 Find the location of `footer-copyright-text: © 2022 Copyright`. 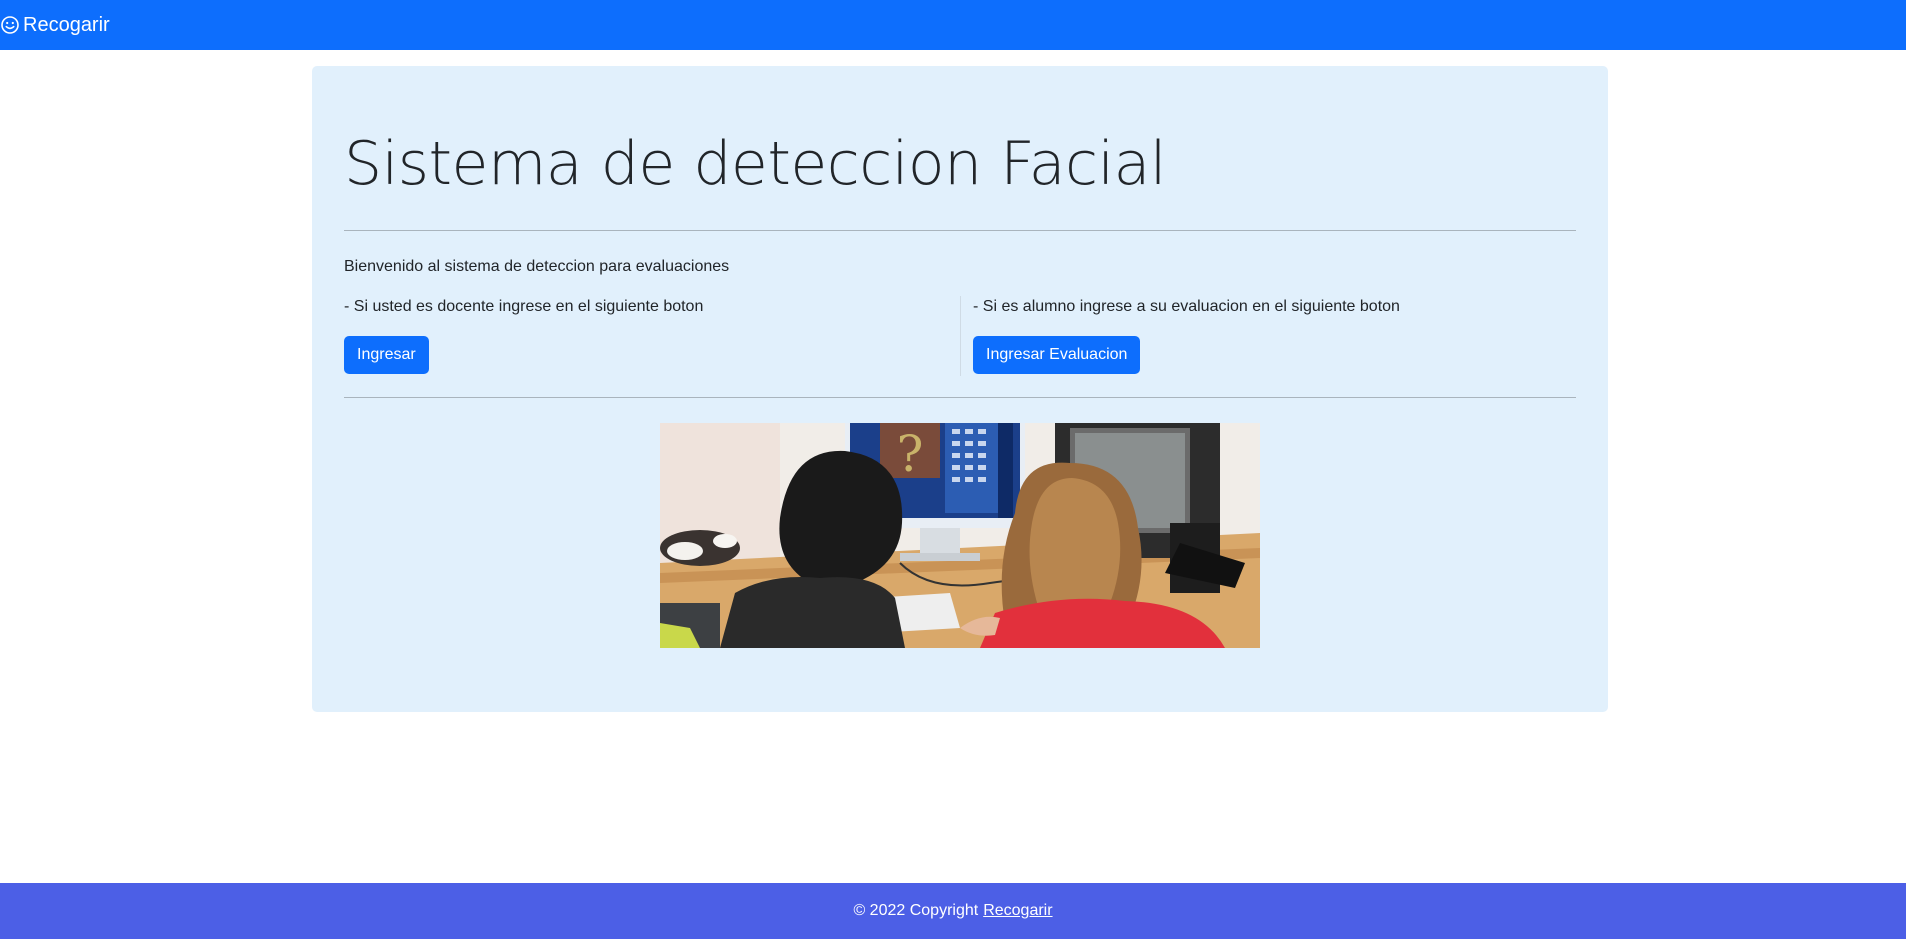

footer-copyright-text: © 2022 Copyright is located at coordinates (916, 910).